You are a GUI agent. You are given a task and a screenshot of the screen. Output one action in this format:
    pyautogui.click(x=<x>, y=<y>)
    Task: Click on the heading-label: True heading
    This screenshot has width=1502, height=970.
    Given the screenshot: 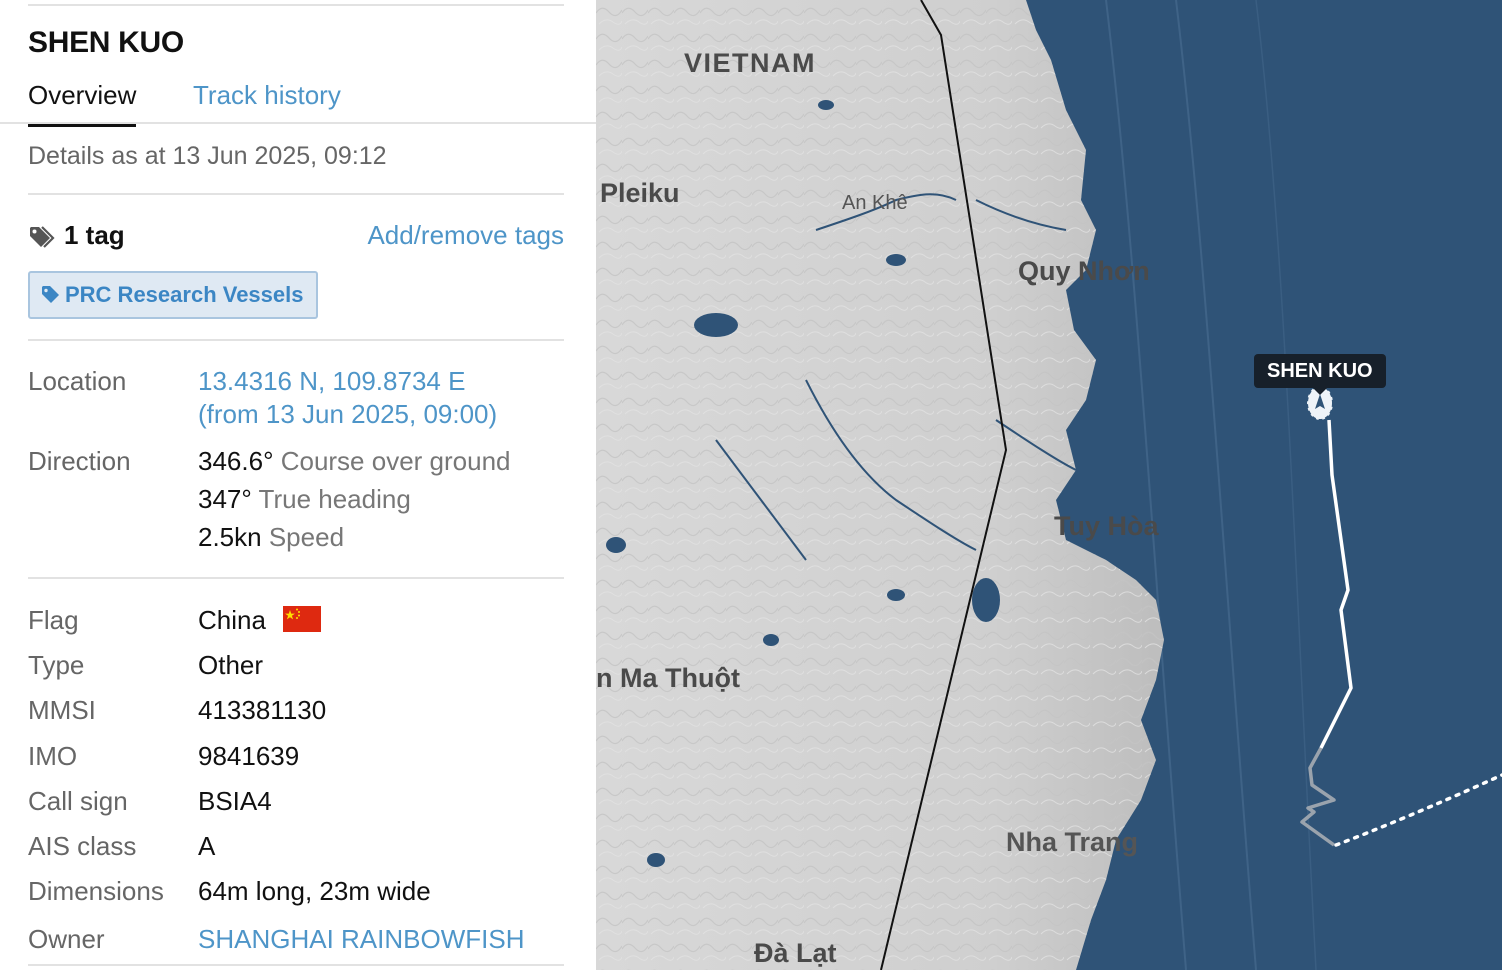 What is the action you would take?
    pyautogui.click(x=334, y=499)
    